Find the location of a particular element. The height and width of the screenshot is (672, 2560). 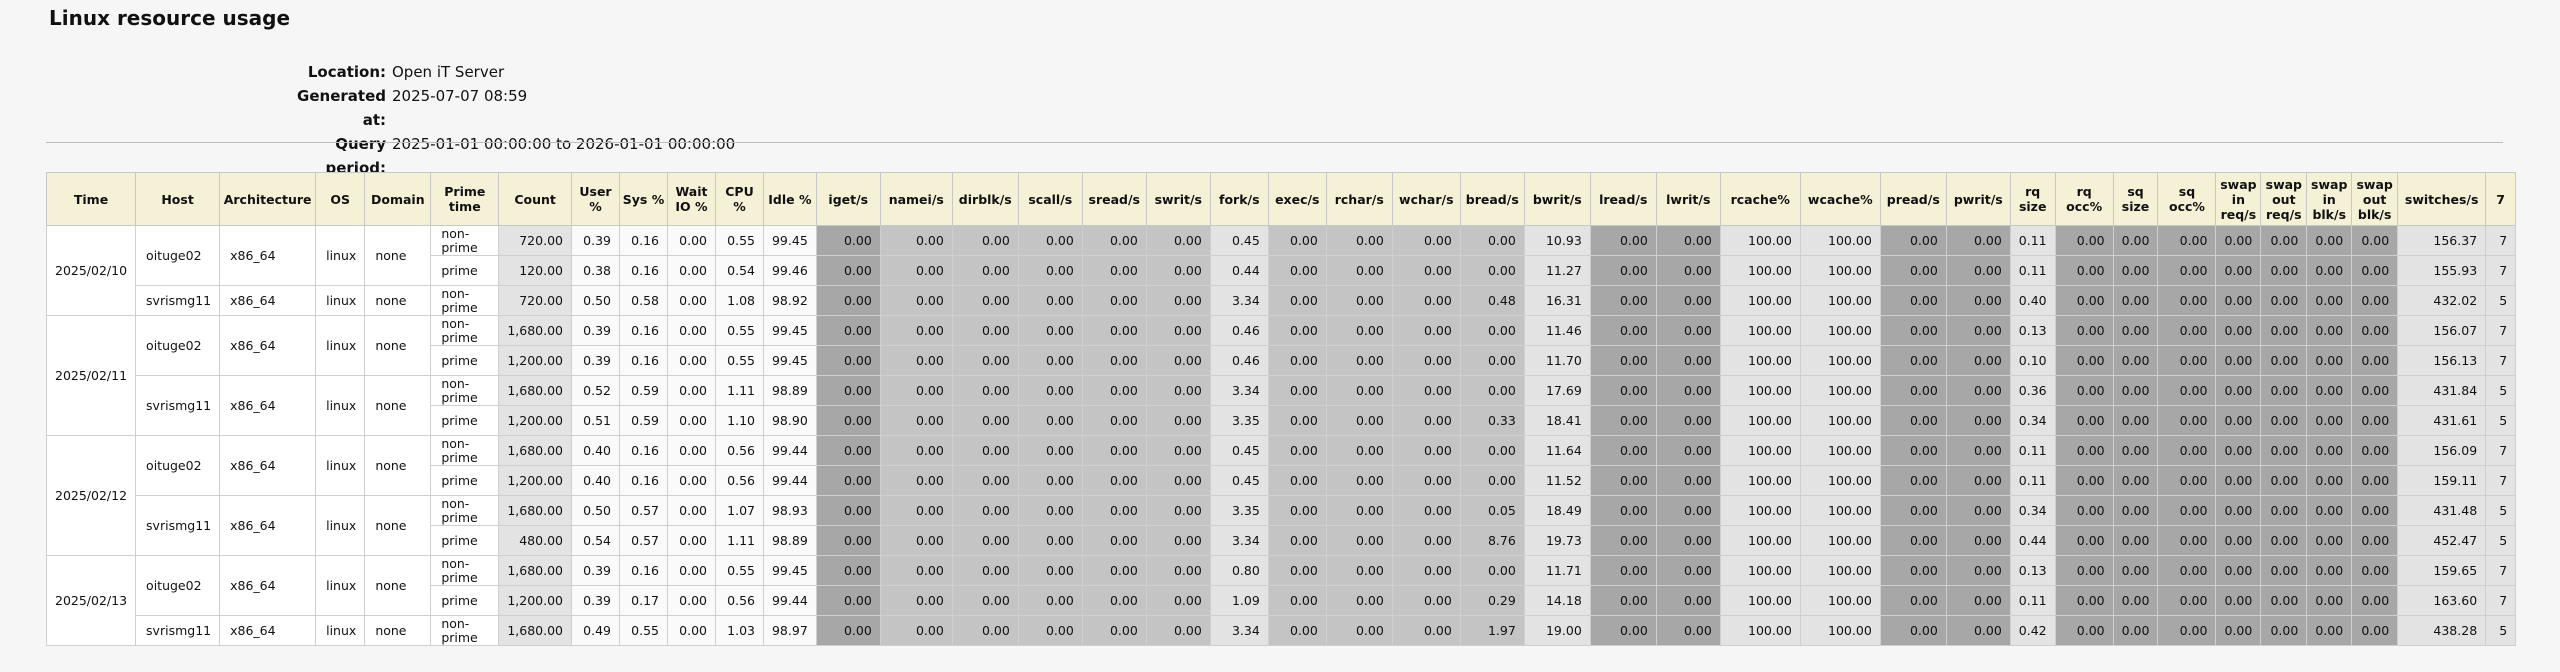

column-header-scall-per-s: scall/s is located at coordinates (1050, 199).